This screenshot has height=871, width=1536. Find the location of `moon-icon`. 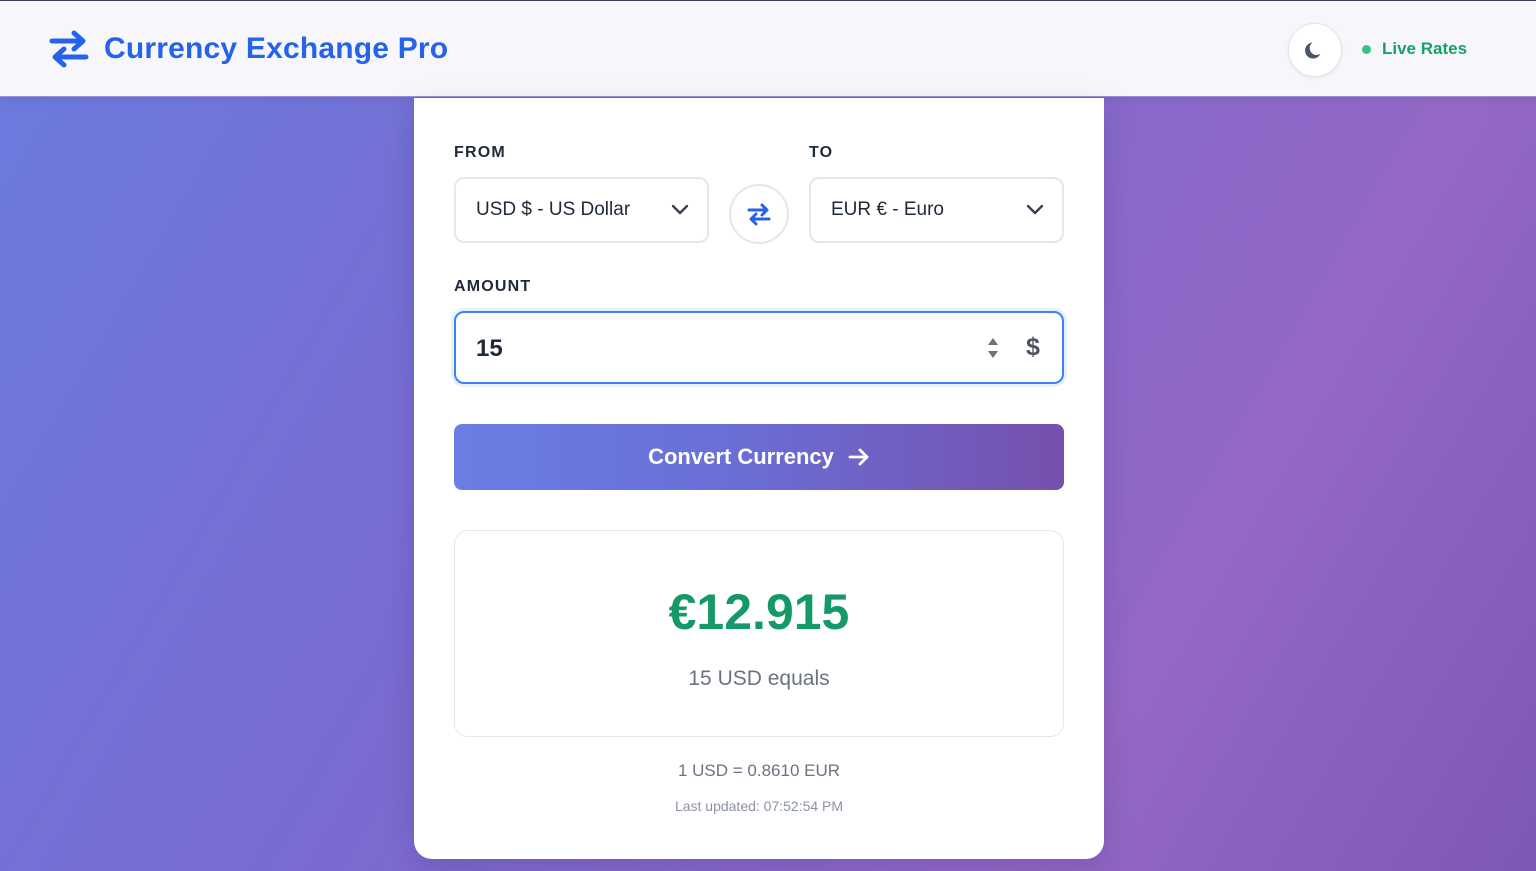

moon-icon is located at coordinates (1313, 50).